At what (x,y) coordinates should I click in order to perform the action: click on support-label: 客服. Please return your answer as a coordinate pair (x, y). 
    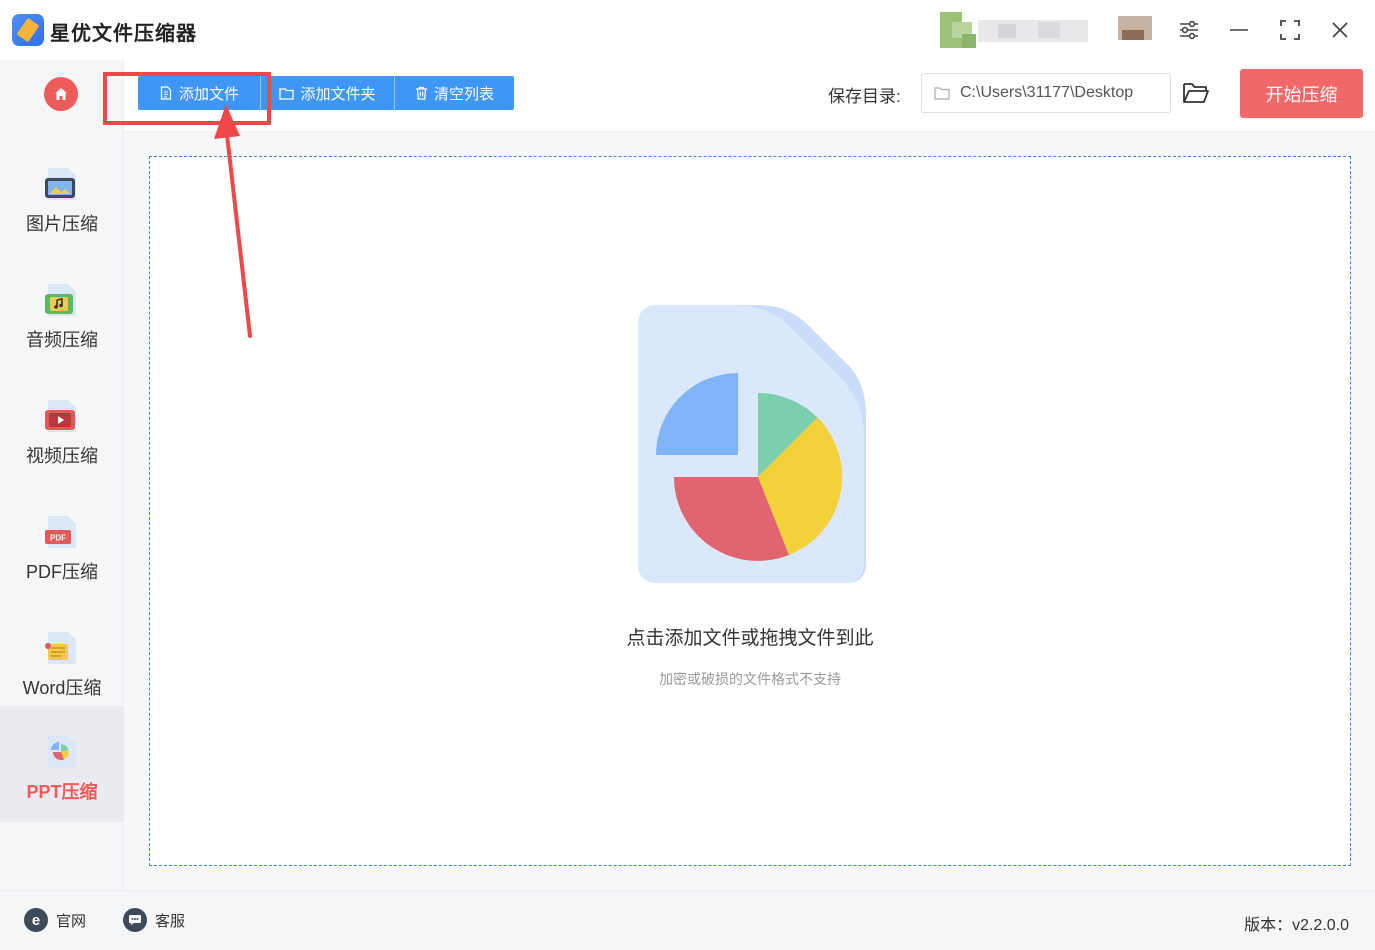
    Looking at the image, I should click on (170, 921).